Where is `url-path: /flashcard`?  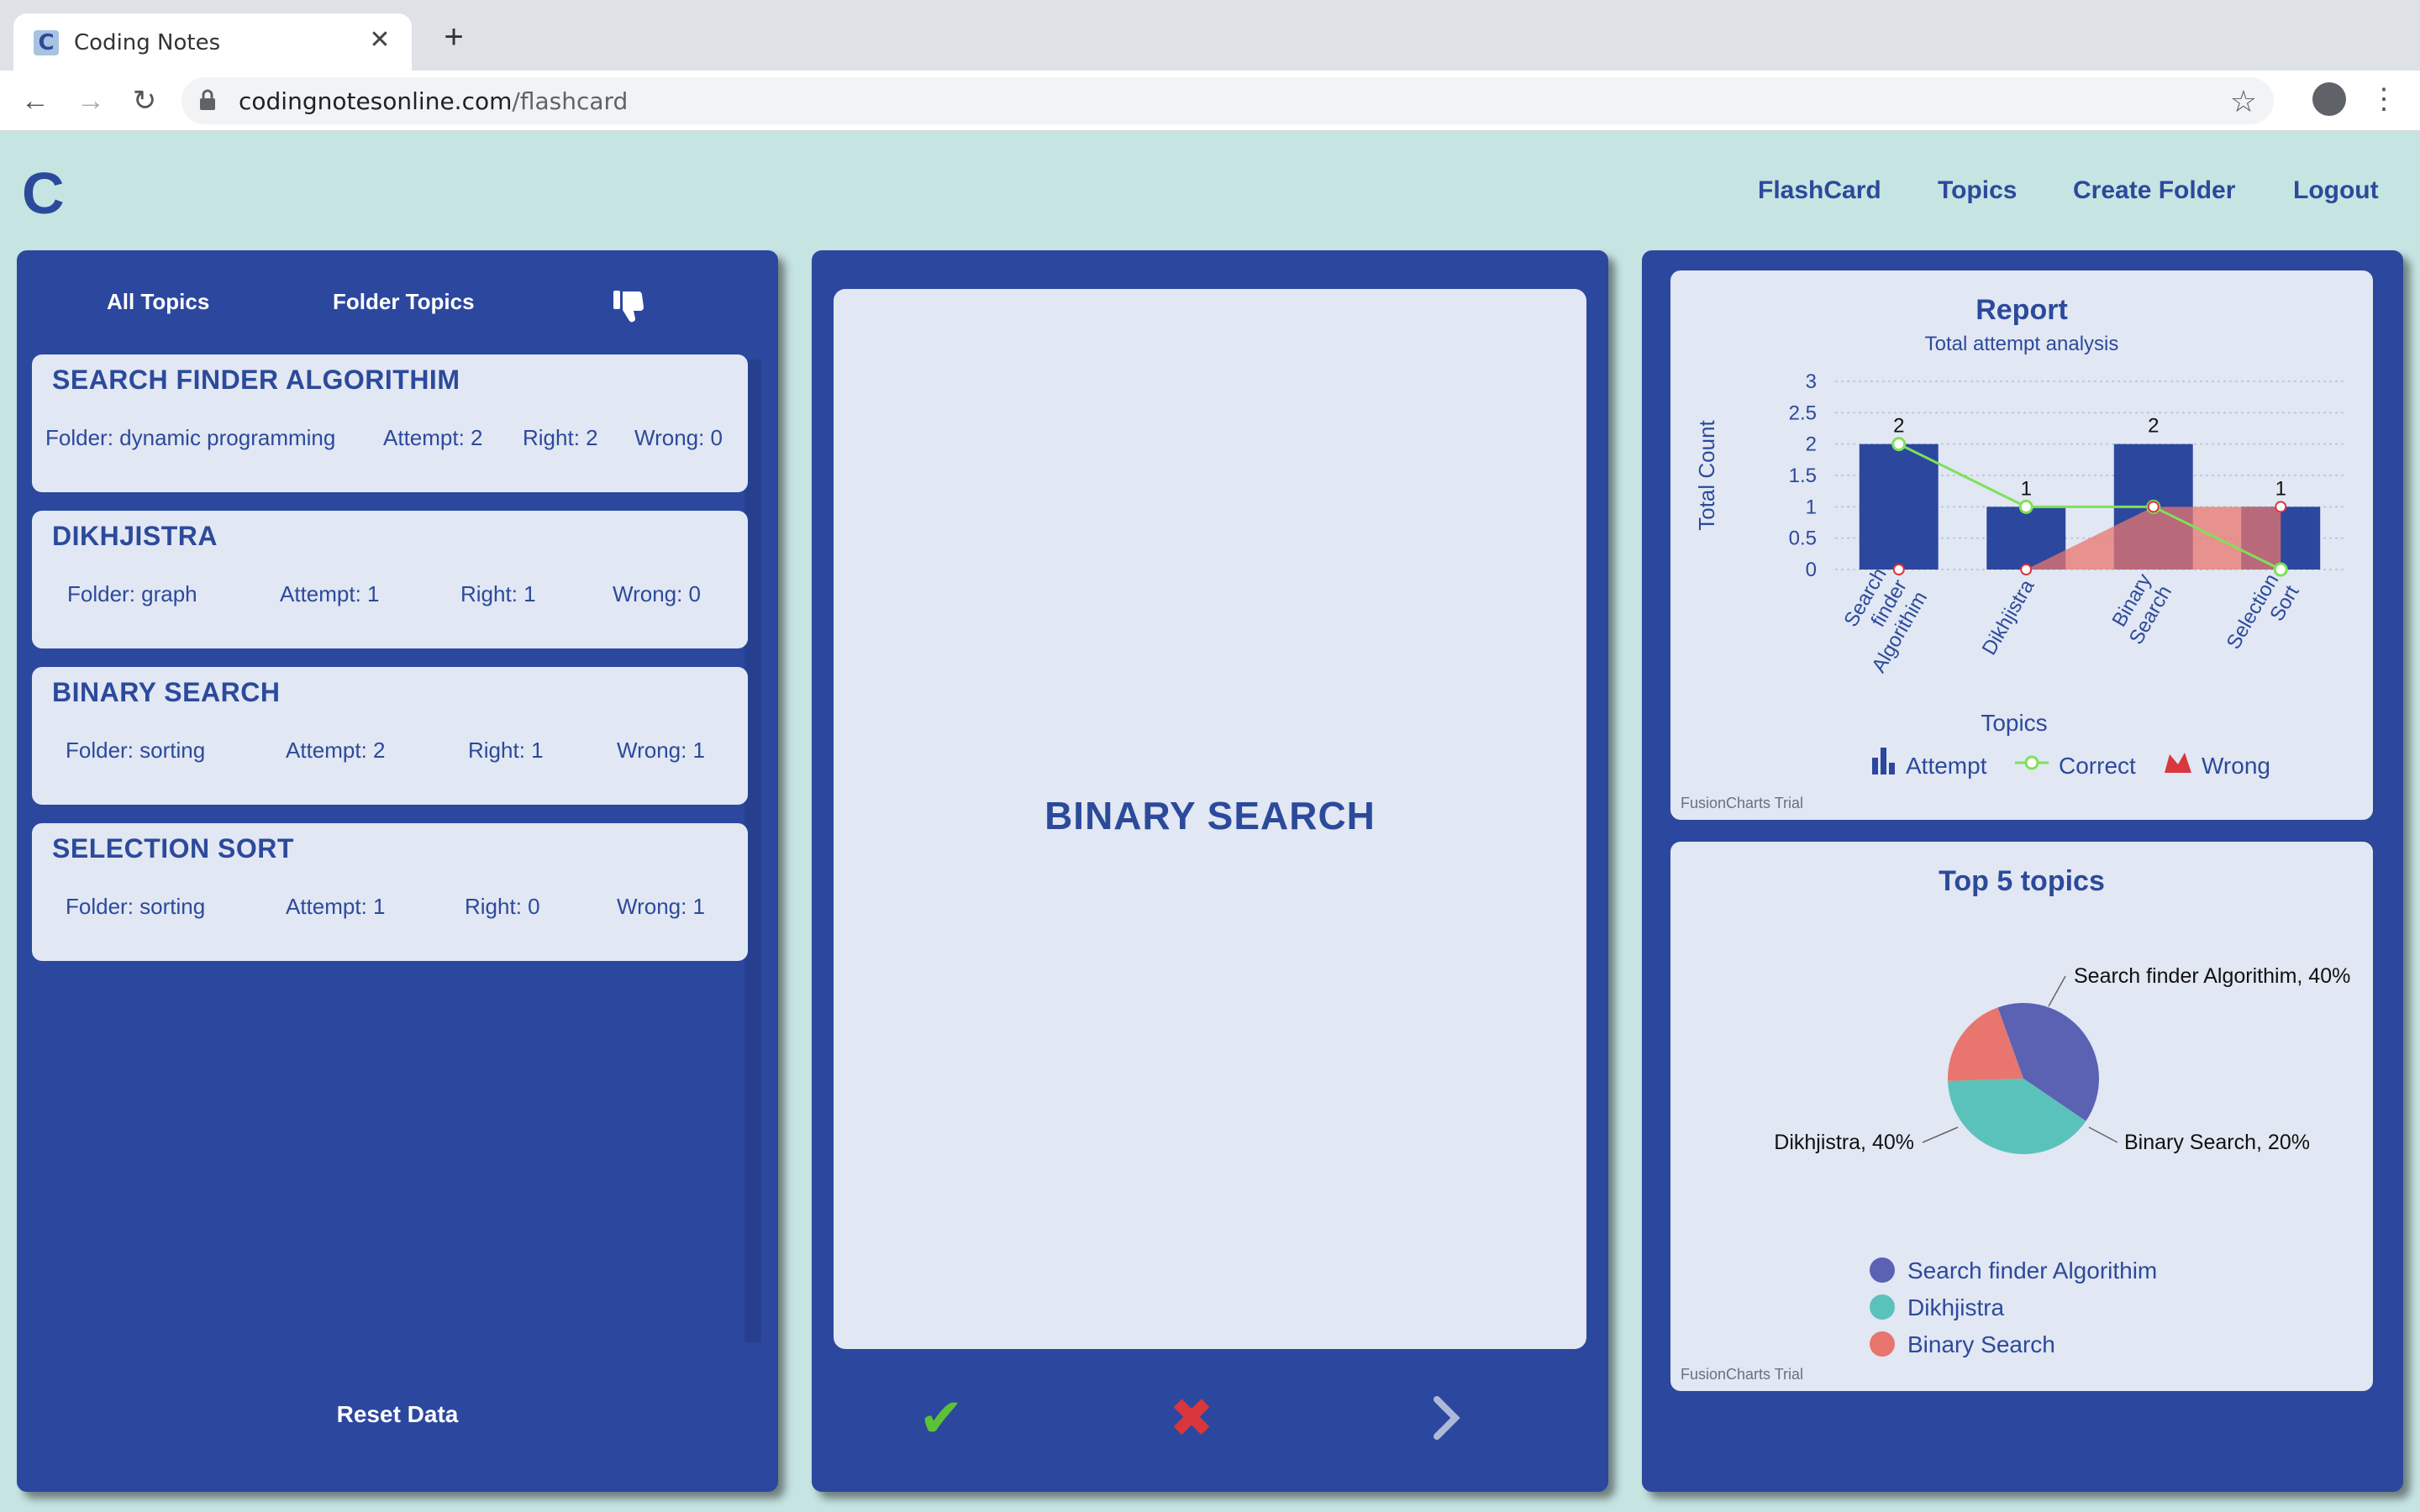
url-path: /flashcard is located at coordinates (570, 101).